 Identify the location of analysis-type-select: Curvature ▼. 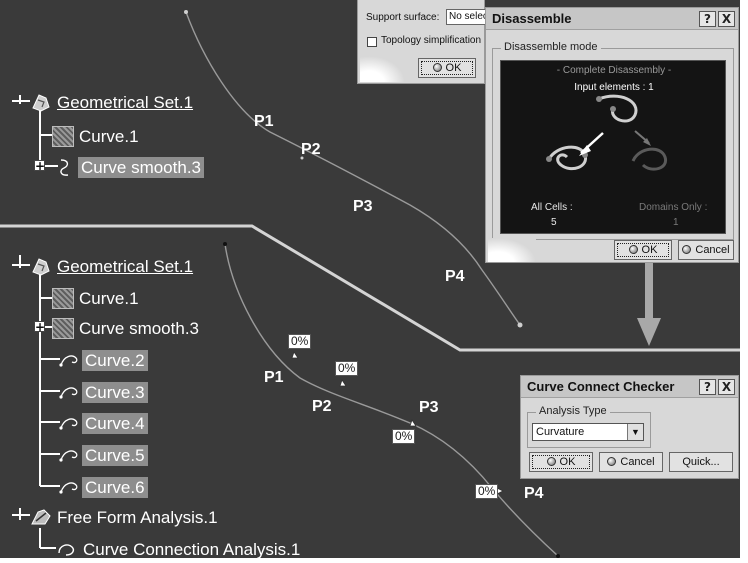
(588, 432).